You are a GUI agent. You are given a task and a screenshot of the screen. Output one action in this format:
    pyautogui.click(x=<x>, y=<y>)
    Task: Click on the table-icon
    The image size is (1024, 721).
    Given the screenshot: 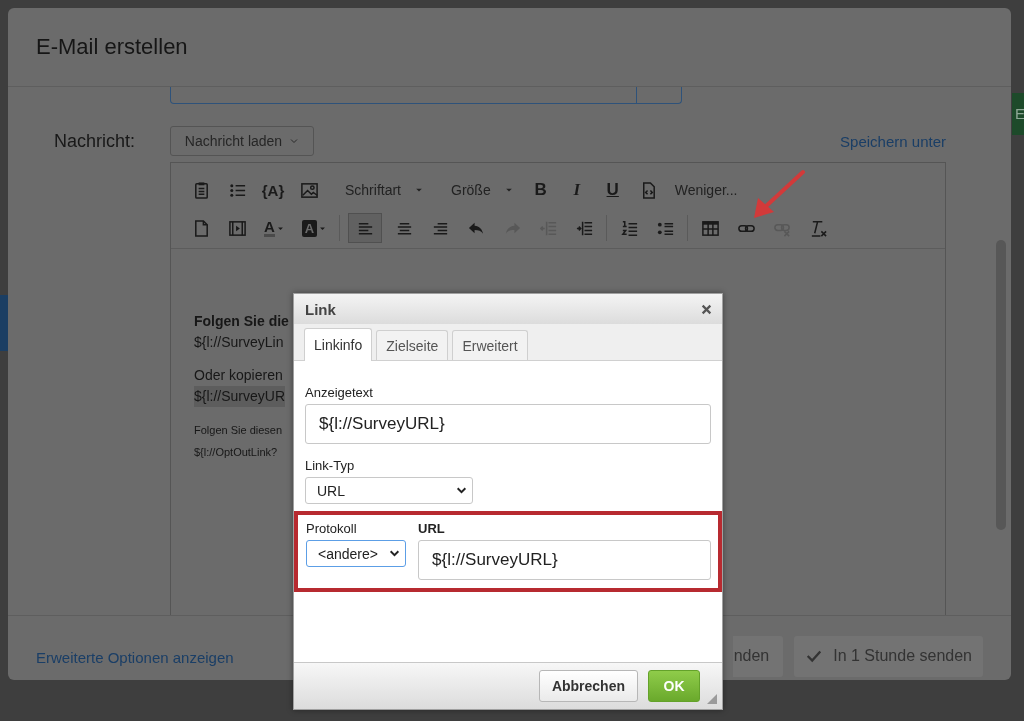 What is the action you would take?
    pyautogui.click(x=710, y=228)
    